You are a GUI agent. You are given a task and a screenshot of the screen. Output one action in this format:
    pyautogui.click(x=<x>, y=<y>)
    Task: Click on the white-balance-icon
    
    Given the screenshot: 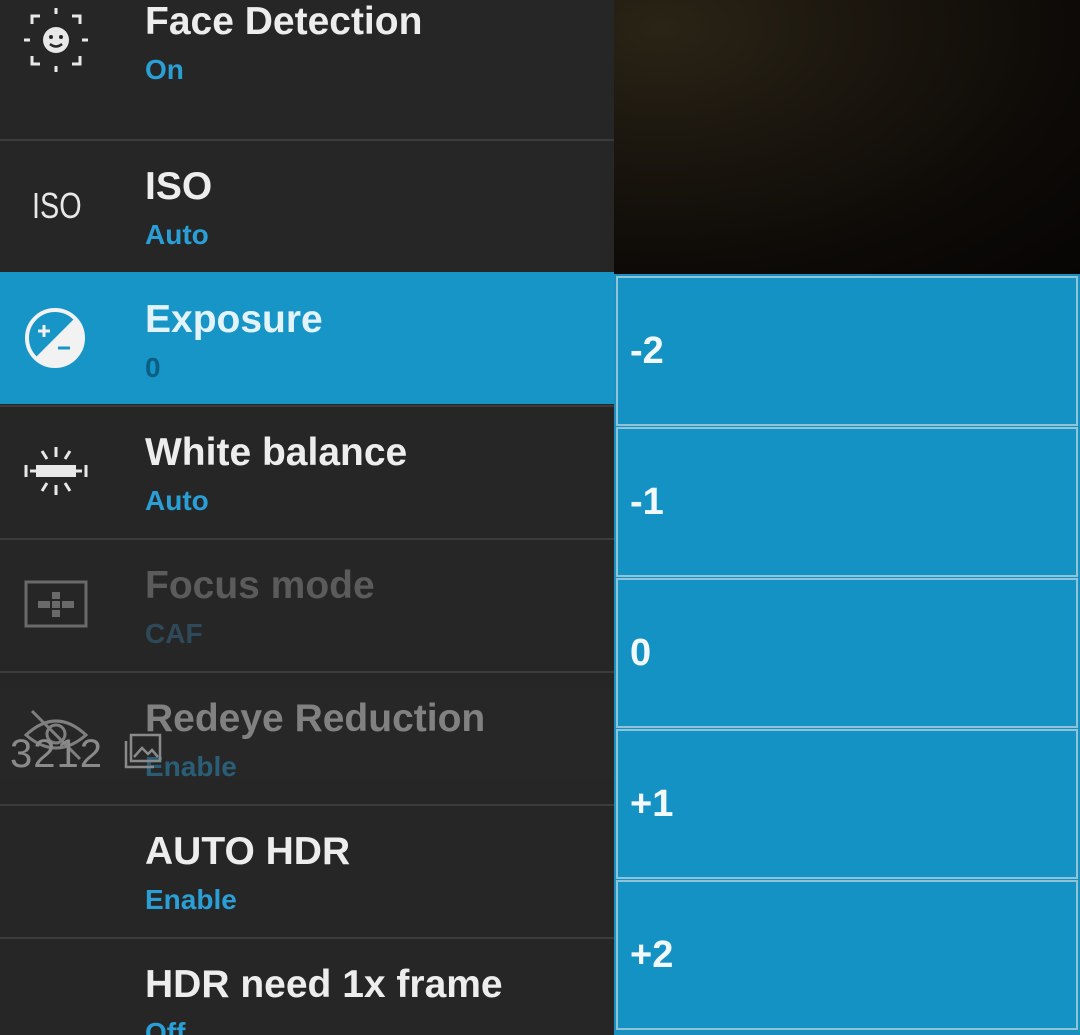 What is the action you would take?
    pyautogui.click(x=56, y=471)
    